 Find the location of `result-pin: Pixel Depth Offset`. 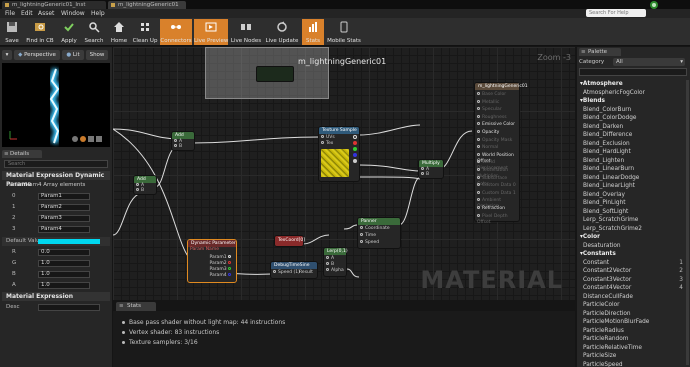

result-pin: Pixel Depth Offset is located at coordinates (498, 219).